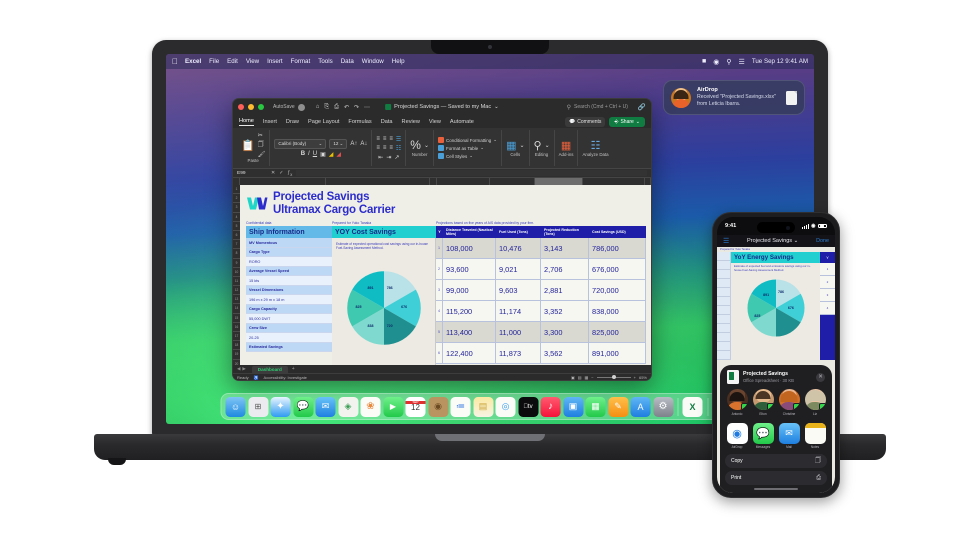 Image resolution: width=980 pixels, height=550 pixels. What do you see at coordinates (776, 437) in the screenshot?
I see `share-apps-row: ◉ AirDrop 💬 Messages ✉ Mail Notes` at bounding box center [776, 437].